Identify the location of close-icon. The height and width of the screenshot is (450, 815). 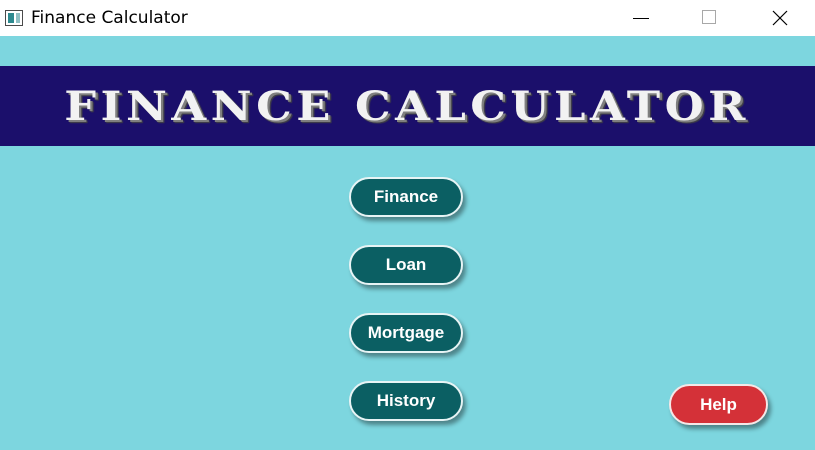
(780, 18).